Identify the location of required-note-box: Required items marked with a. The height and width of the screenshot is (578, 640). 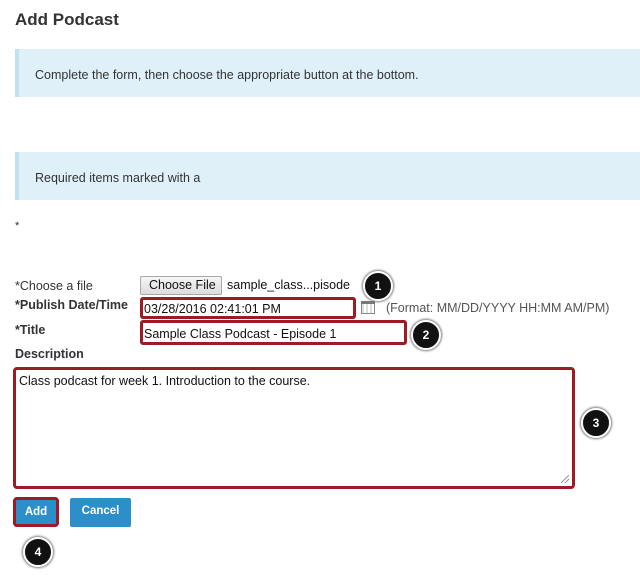
(327, 176).